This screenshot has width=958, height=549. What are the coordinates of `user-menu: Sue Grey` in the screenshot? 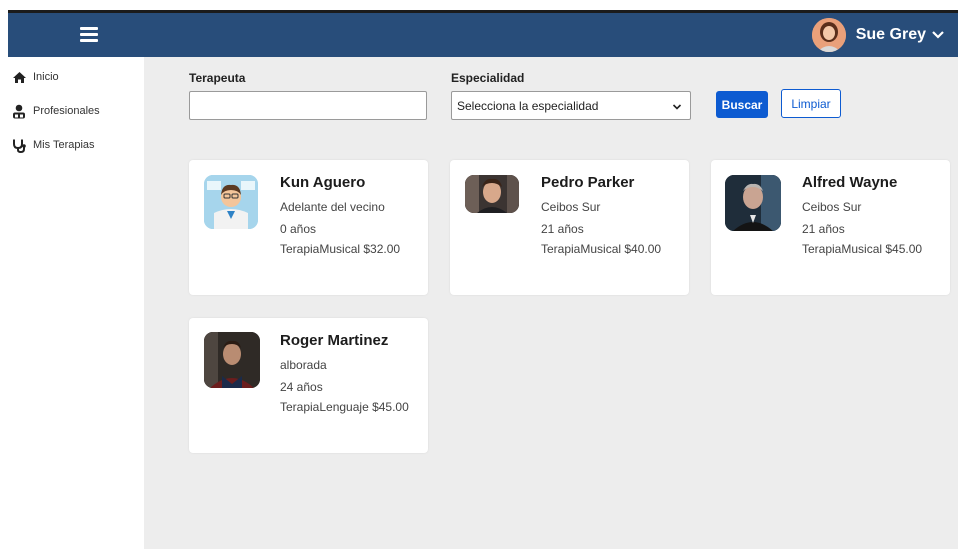 It's located at (877, 35).